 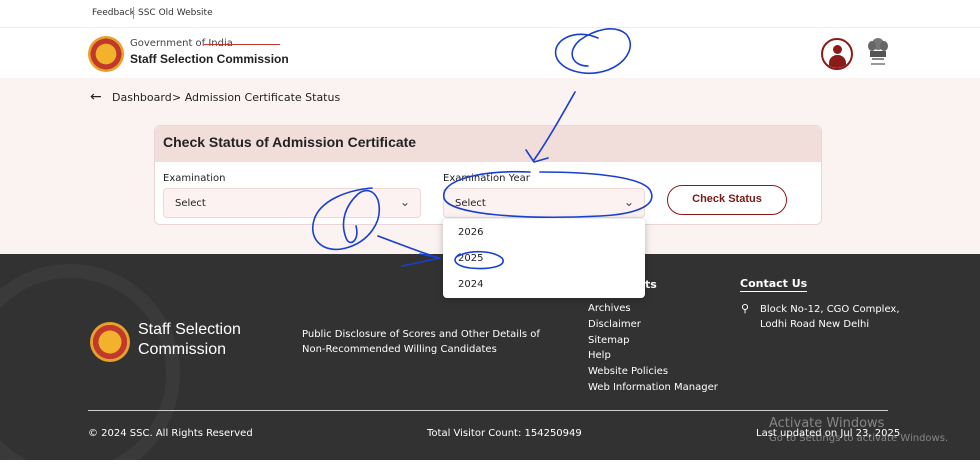 What do you see at coordinates (745, 308) in the screenshot?
I see `location-pin-icon: ⚲` at bounding box center [745, 308].